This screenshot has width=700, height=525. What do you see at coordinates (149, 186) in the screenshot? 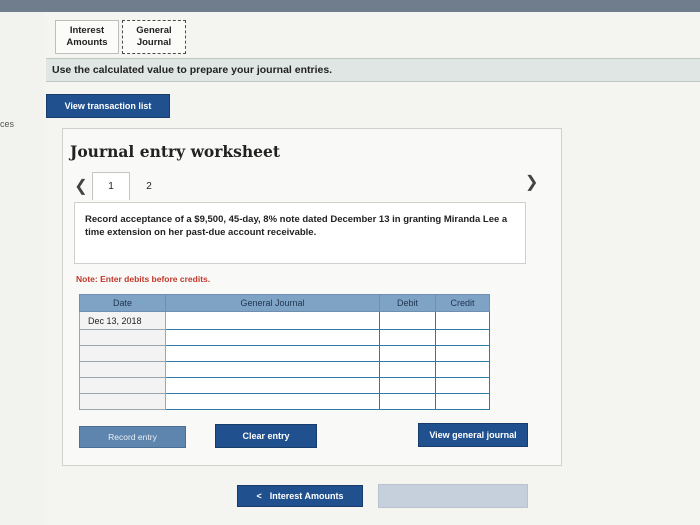
I see `page-2-tab: 2` at bounding box center [149, 186].